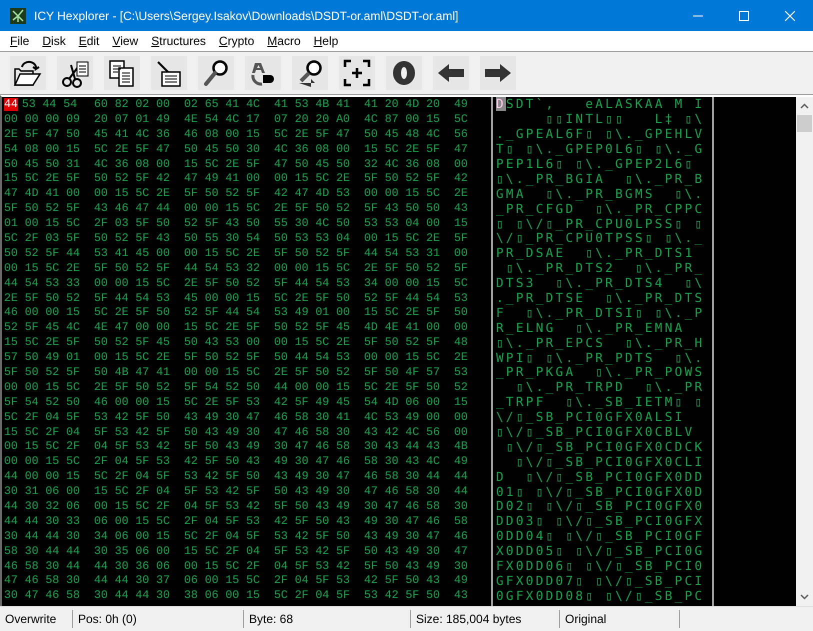  Describe the element at coordinates (122, 73) in the screenshot. I see `copy-button` at that location.